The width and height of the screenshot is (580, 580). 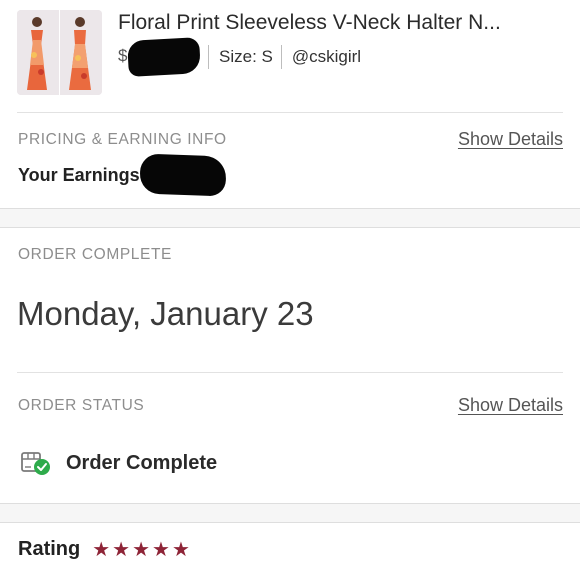 What do you see at coordinates (246, 56) in the screenshot?
I see `size-label: Size: S` at bounding box center [246, 56].